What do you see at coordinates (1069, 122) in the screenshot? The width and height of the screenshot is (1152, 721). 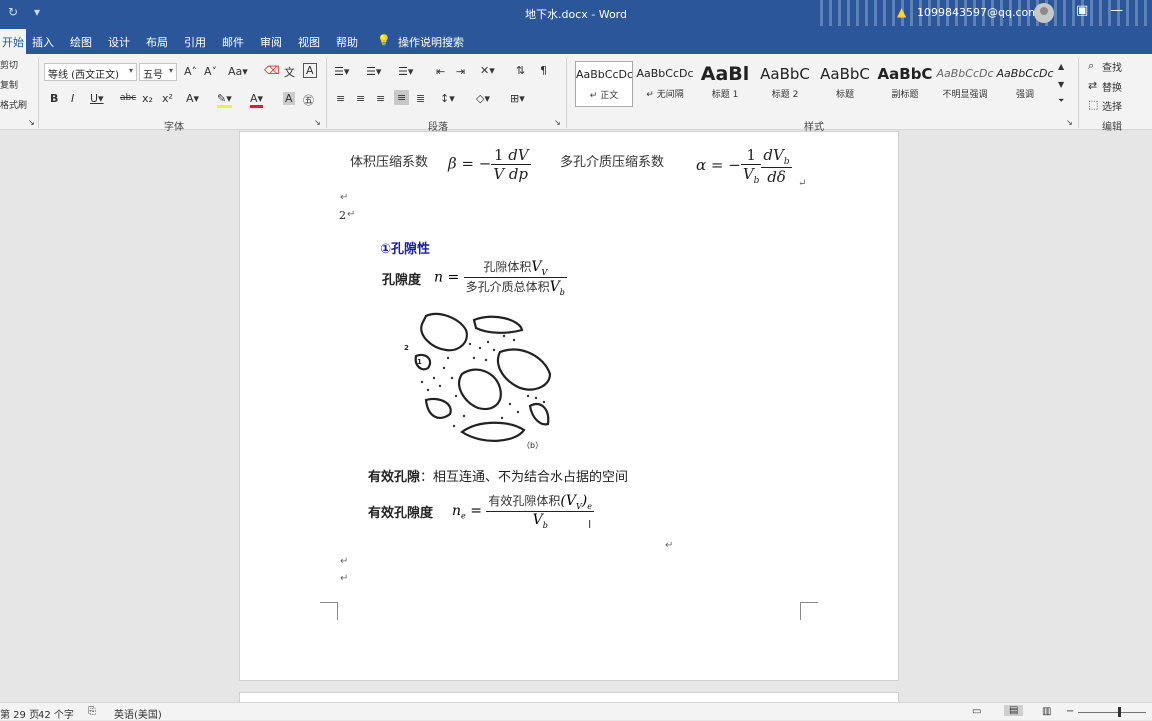 I see `styles-launcher-icon: ↘` at bounding box center [1069, 122].